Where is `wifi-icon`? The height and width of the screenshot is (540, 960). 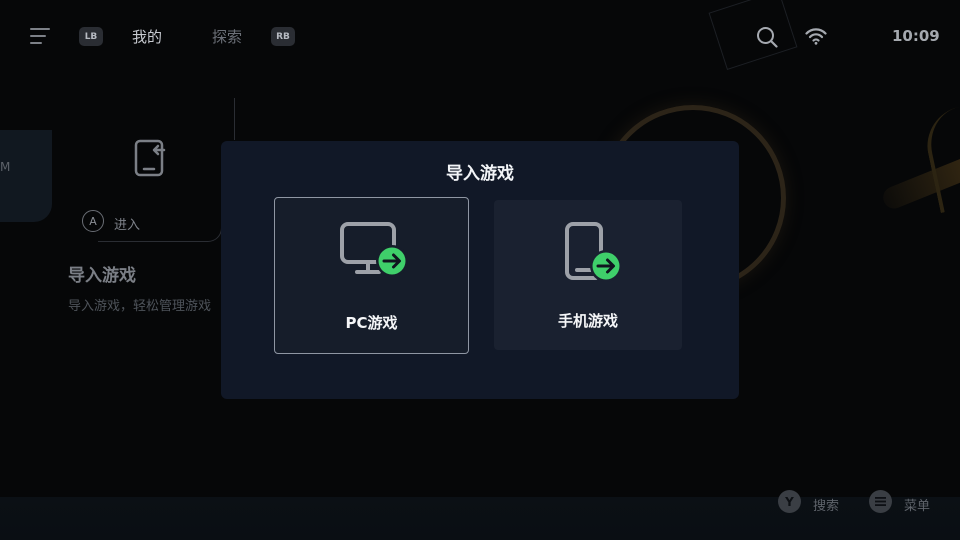 wifi-icon is located at coordinates (816, 36).